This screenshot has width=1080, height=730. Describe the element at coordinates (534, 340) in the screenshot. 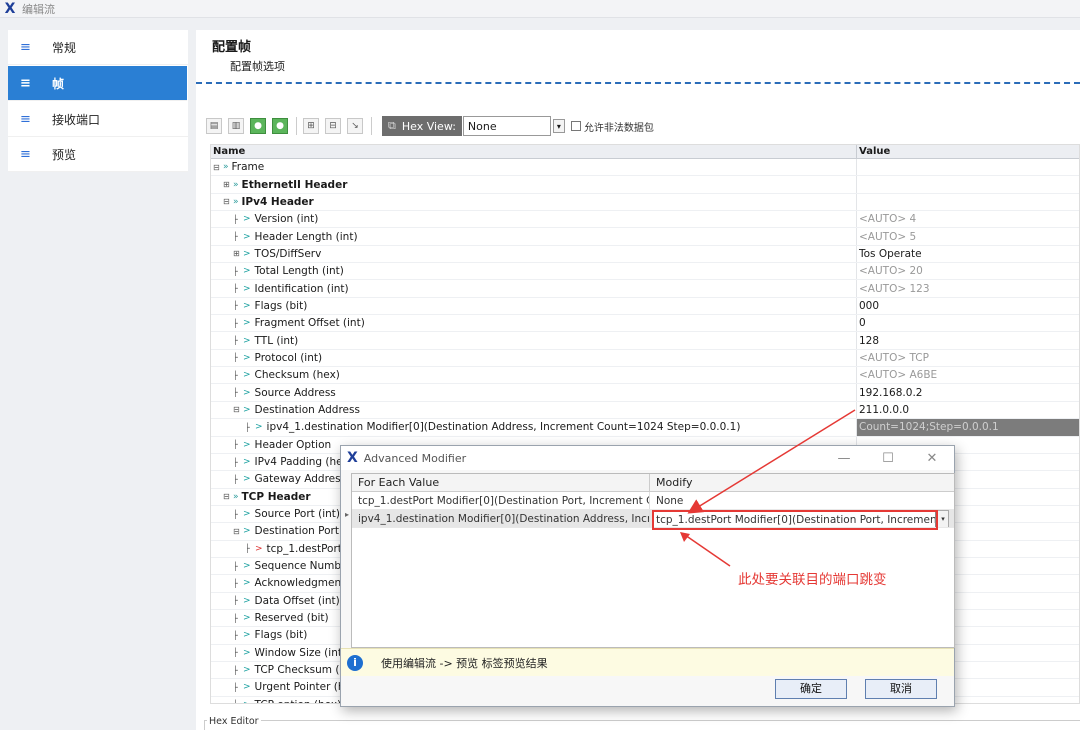

I see `tree-name-cell: ├ > TTL (int)` at that location.